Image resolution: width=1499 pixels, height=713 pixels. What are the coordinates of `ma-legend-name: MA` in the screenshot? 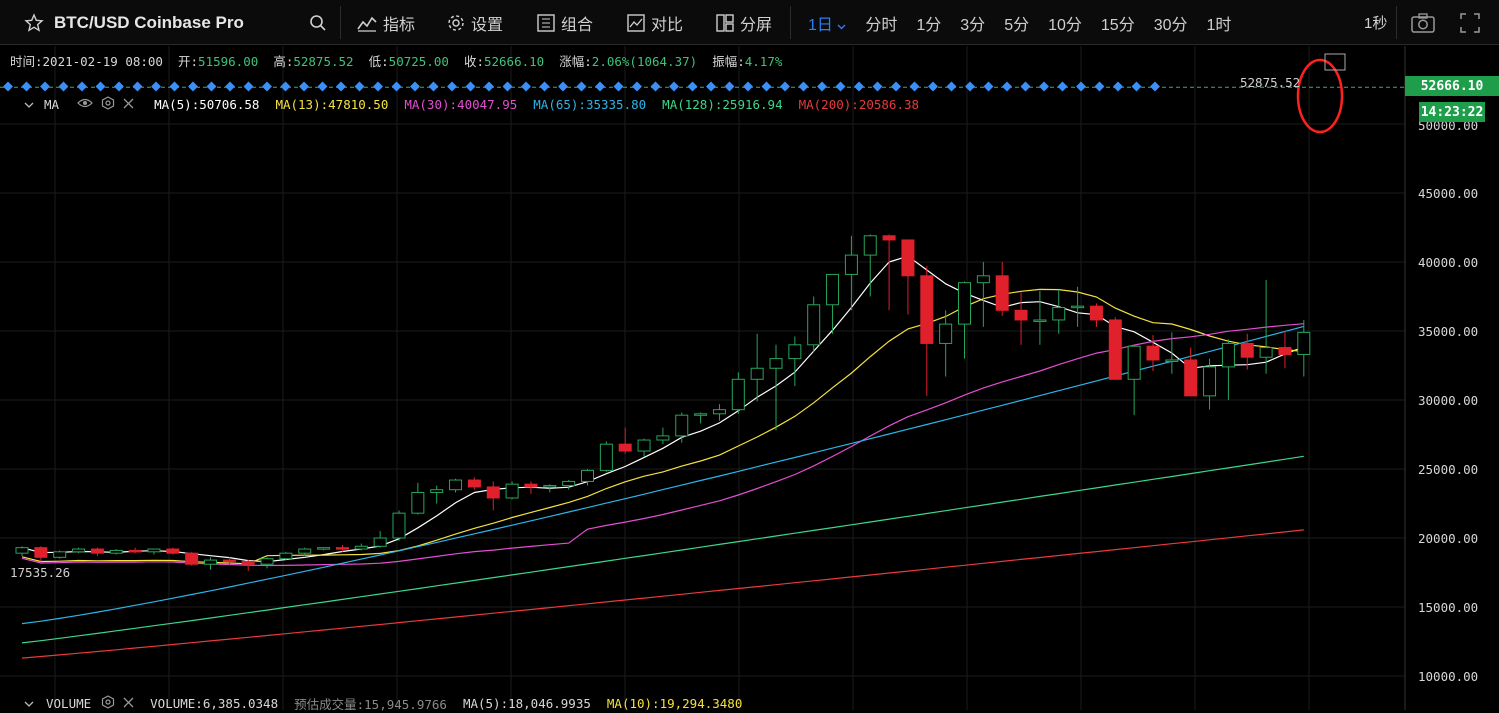 It's located at (52, 104).